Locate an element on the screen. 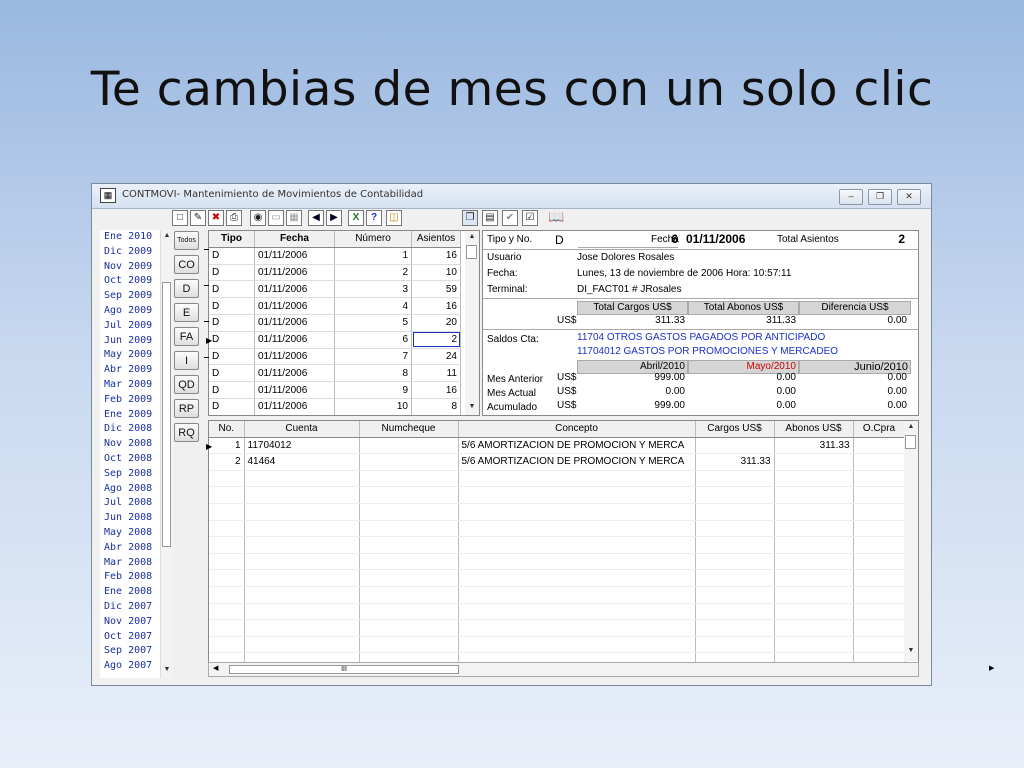 The width and height of the screenshot is (1024, 768). cell-asientos: 2 is located at coordinates (436, 340).